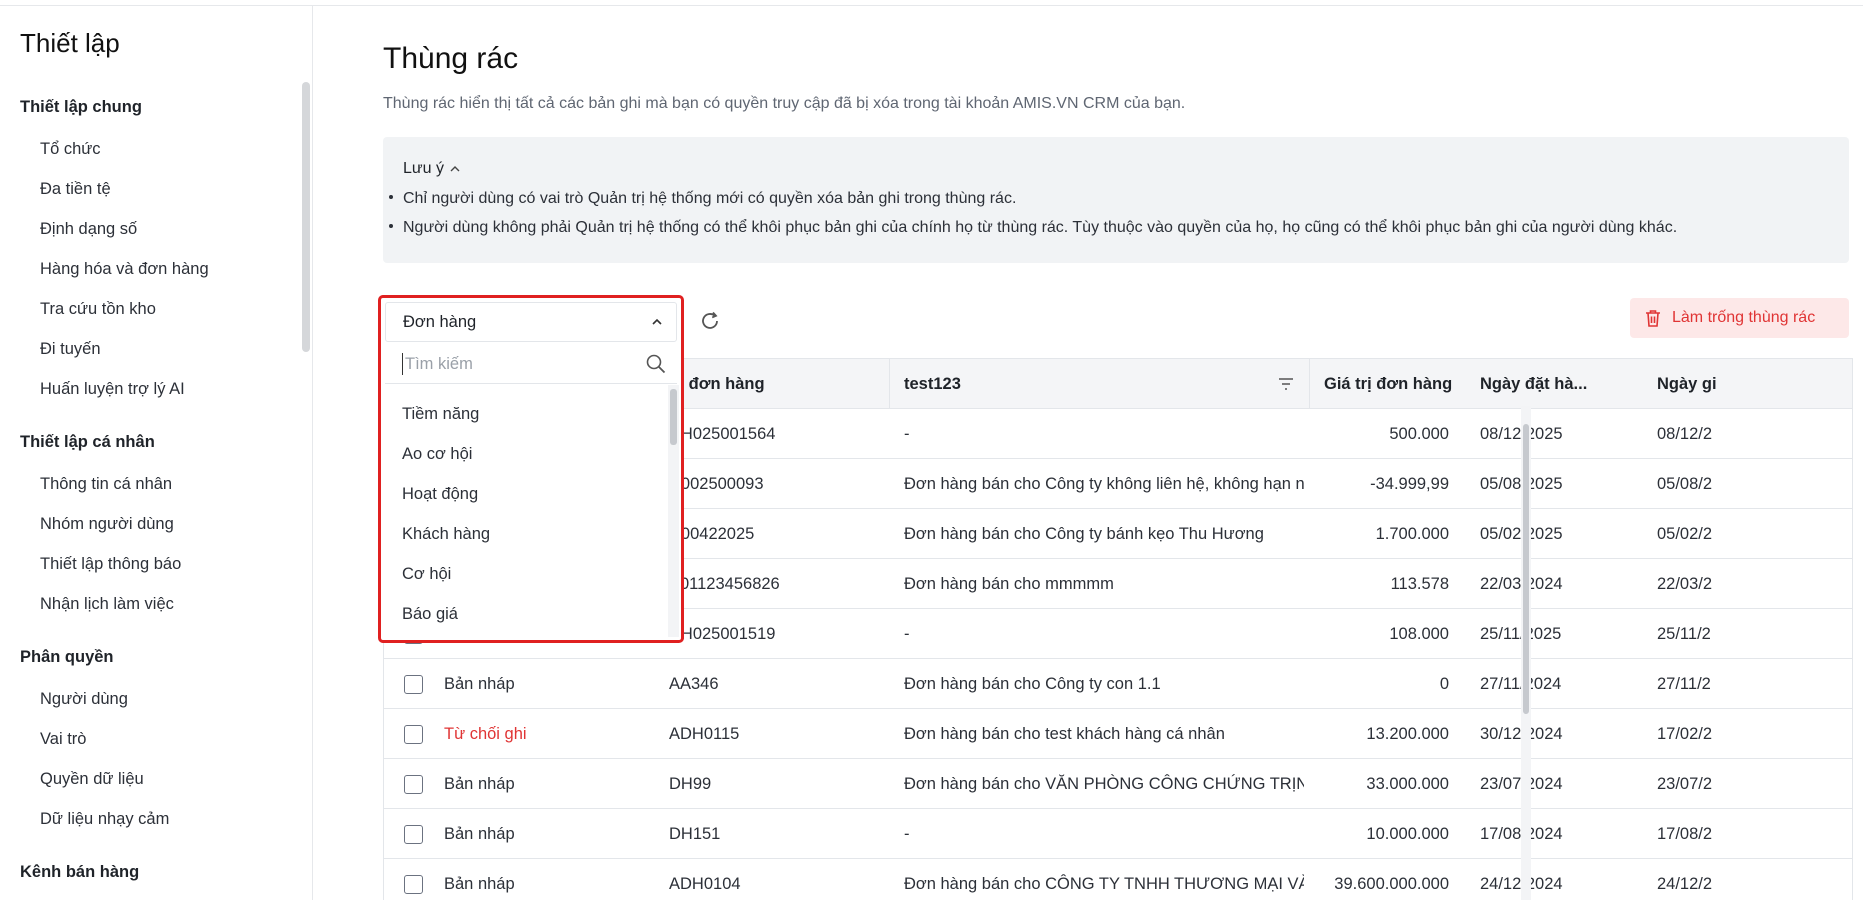 The height and width of the screenshot is (900, 1863). Describe the element at coordinates (67, 657) in the screenshot. I see `sidebar-group-permissions: Phân quyền` at that location.